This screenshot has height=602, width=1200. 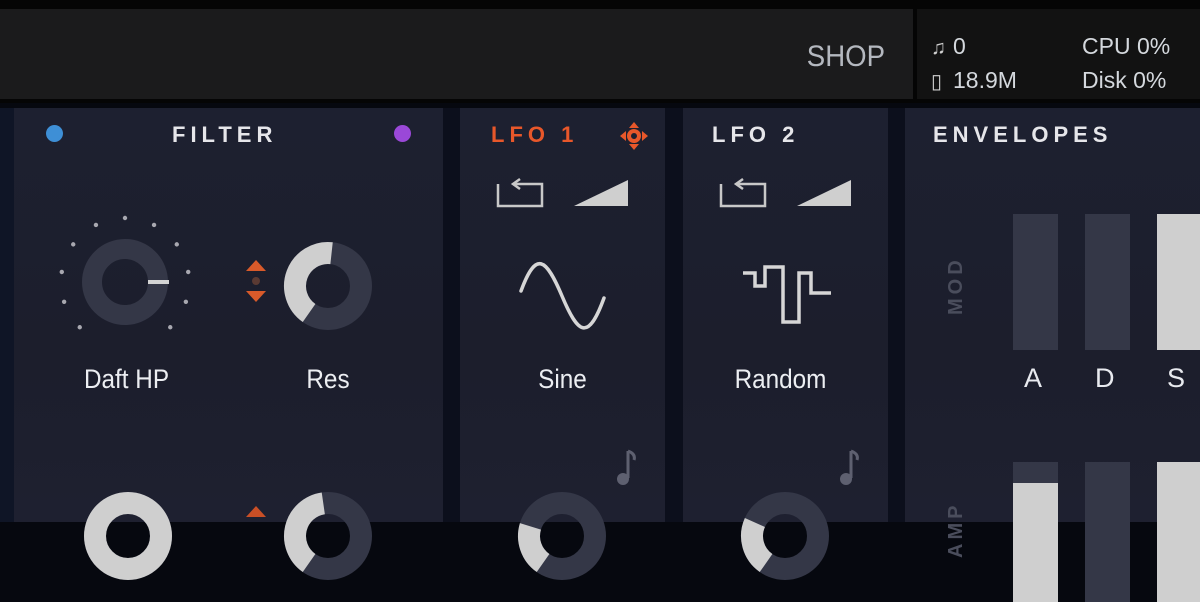 I want to click on mod-envelope-label: MOD, so click(x=956, y=285).